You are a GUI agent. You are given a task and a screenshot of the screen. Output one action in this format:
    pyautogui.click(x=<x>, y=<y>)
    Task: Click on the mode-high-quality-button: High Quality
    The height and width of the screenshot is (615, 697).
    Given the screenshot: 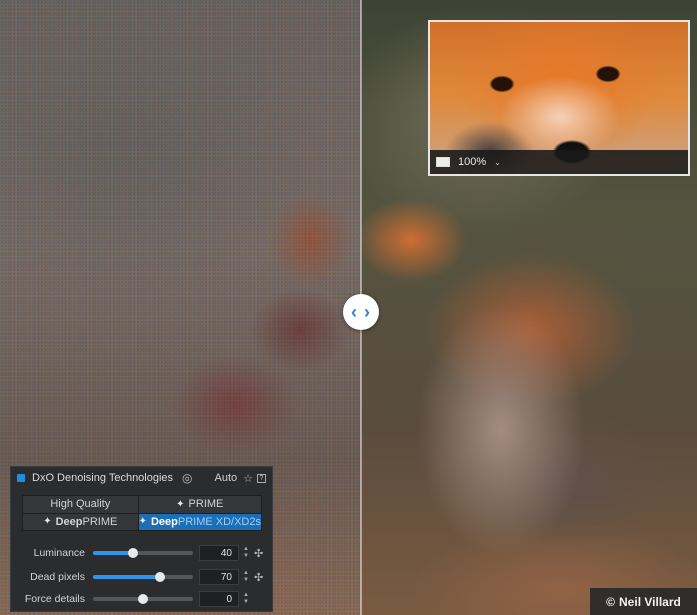 What is the action you would take?
    pyautogui.click(x=80, y=504)
    